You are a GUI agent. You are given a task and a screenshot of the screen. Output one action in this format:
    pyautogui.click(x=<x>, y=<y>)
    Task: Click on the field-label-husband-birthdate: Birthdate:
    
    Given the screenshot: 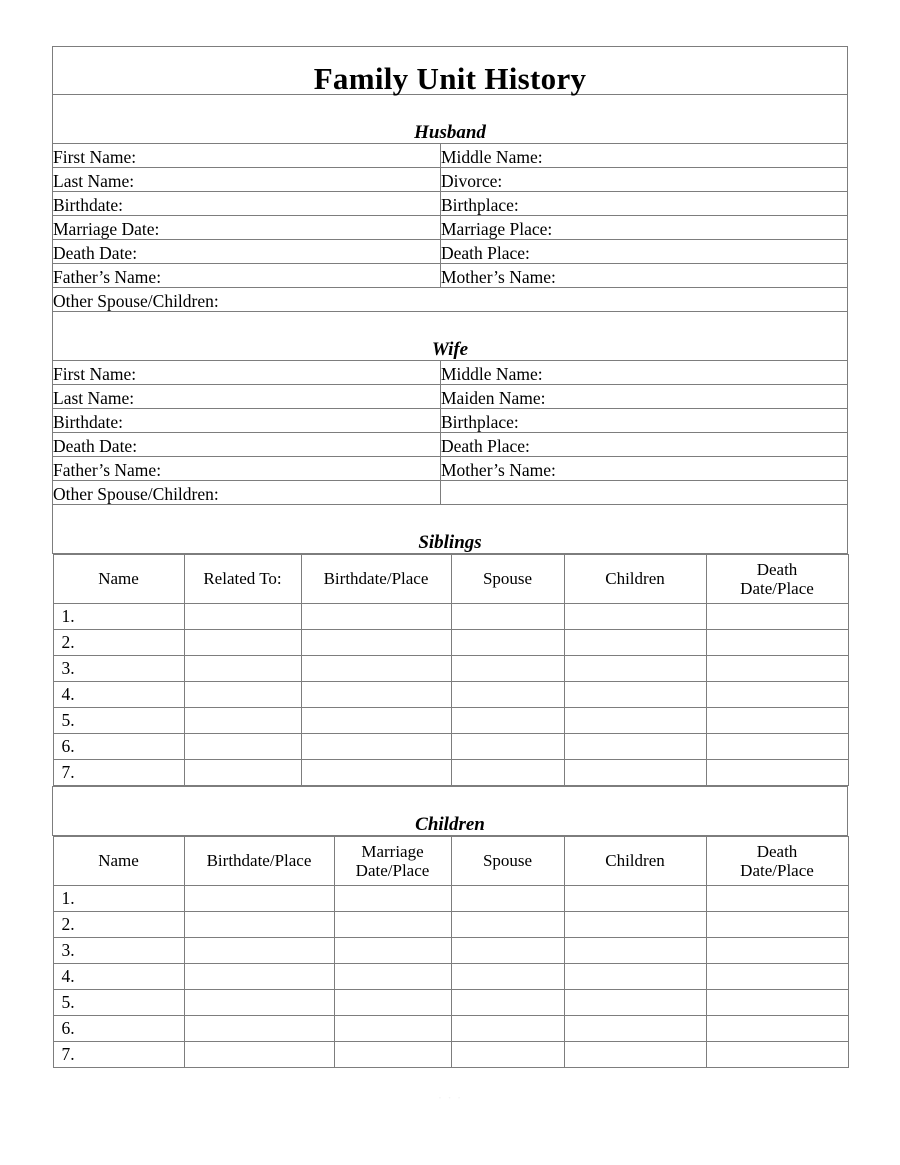 What is the action you would take?
    pyautogui.click(x=246, y=203)
    